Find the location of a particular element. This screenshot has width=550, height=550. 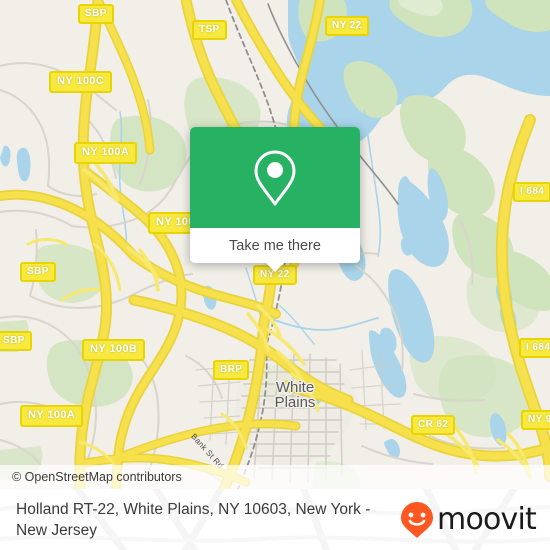

road-shield-brp: BRP is located at coordinates (231, 370).